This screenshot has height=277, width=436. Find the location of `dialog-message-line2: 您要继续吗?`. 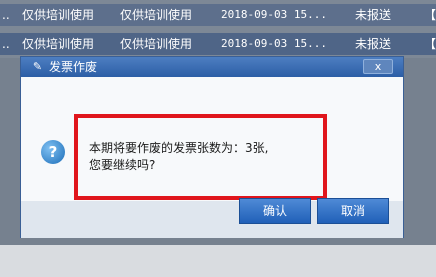

dialog-message-line2: 您要继续吗? is located at coordinates (122, 165).